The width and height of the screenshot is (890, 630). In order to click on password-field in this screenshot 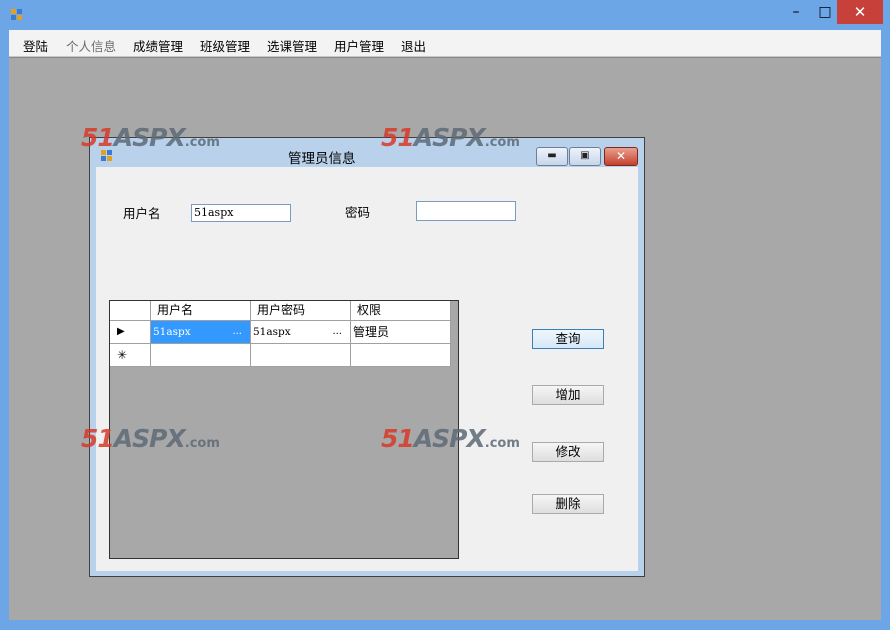, I will do `click(466, 211)`.